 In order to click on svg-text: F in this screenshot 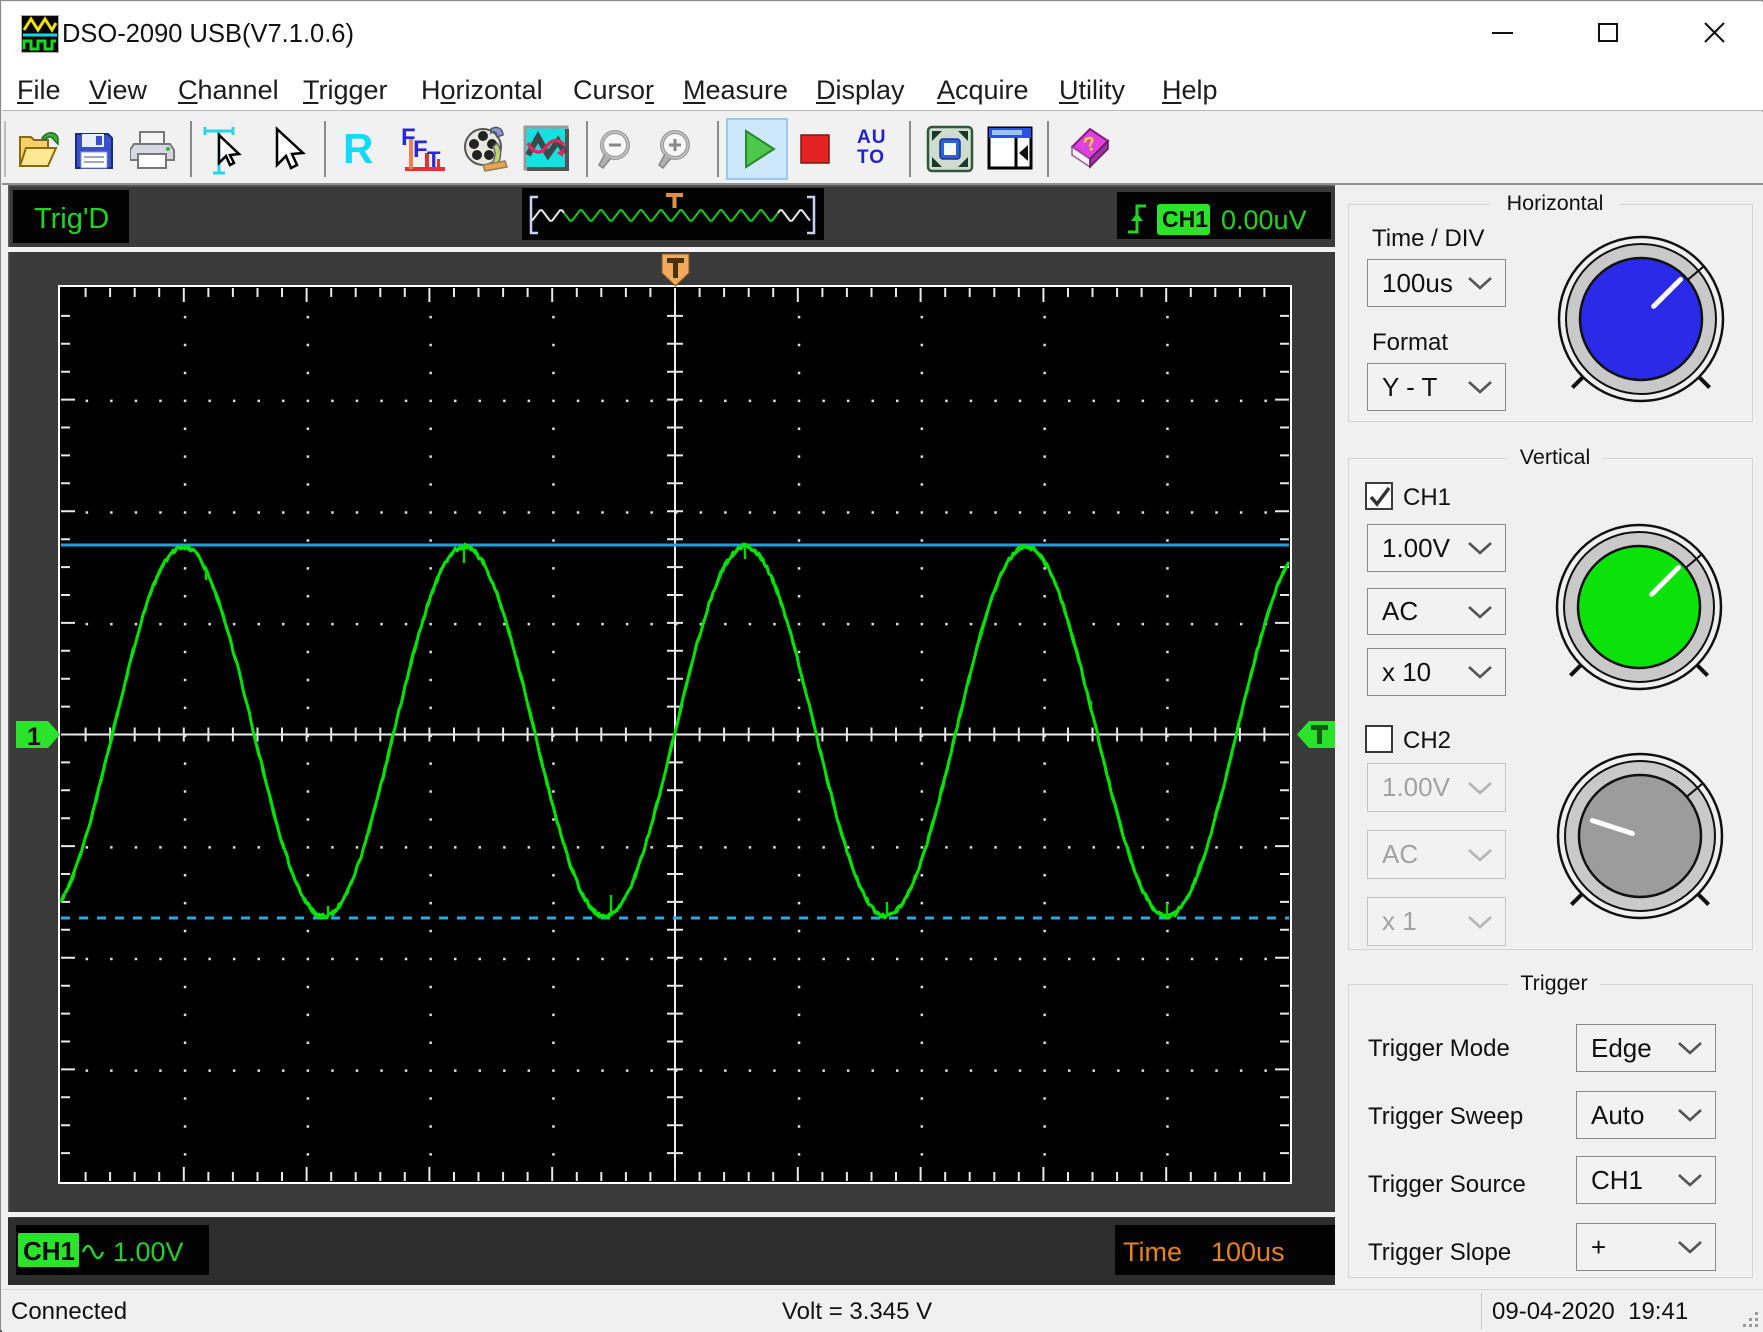, I will do `click(420, 149)`.